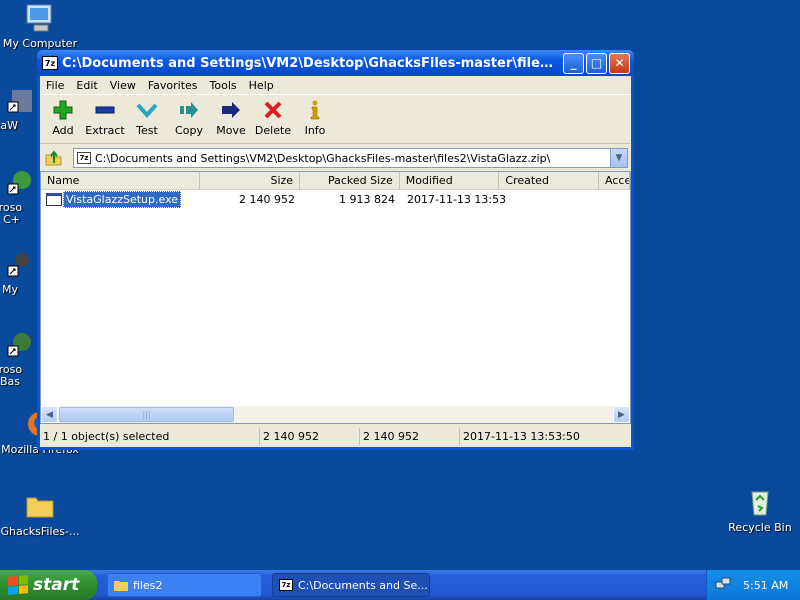  What do you see at coordinates (147, 130) in the screenshot?
I see `test-label: Test` at bounding box center [147, 130].